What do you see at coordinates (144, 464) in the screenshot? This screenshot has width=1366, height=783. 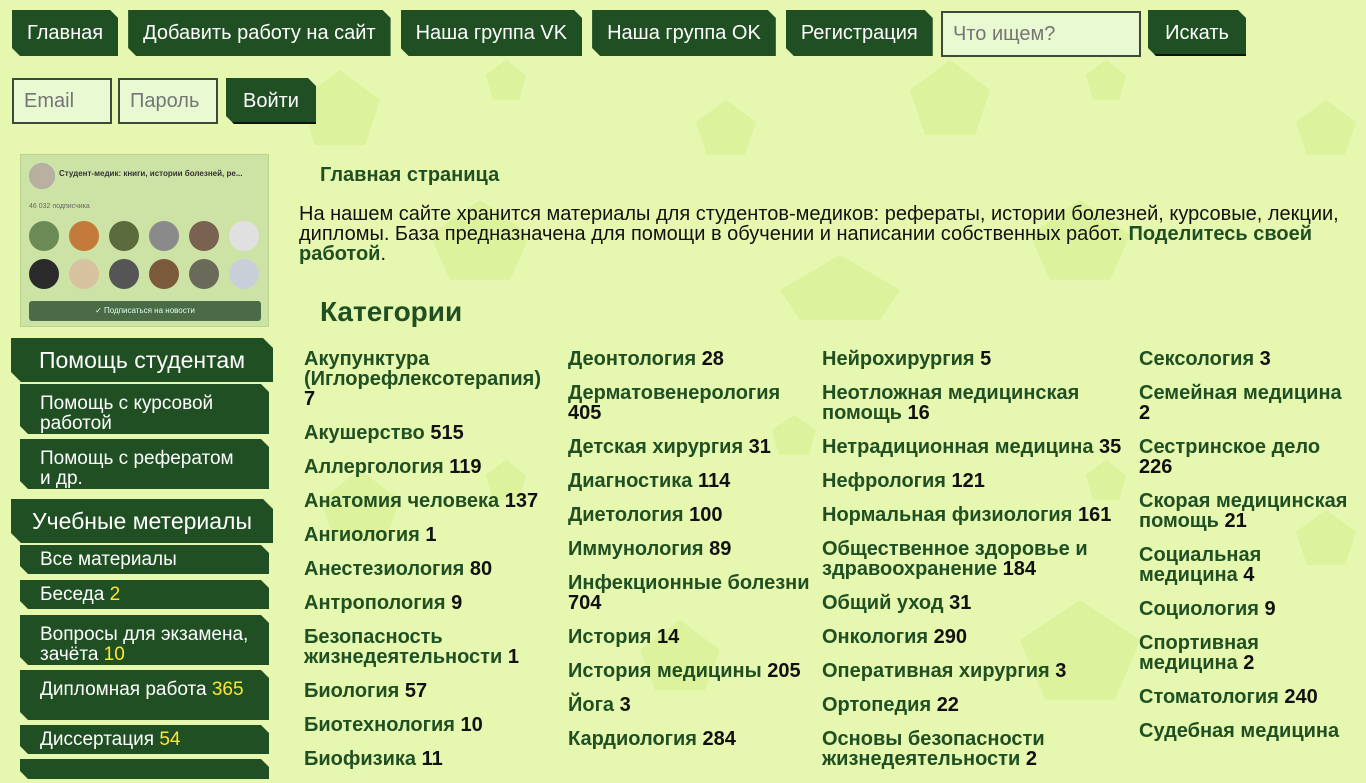 I see `sidebar-item-essay-help: Помощь с рефератом и др.` at bounding box center [144, 464].